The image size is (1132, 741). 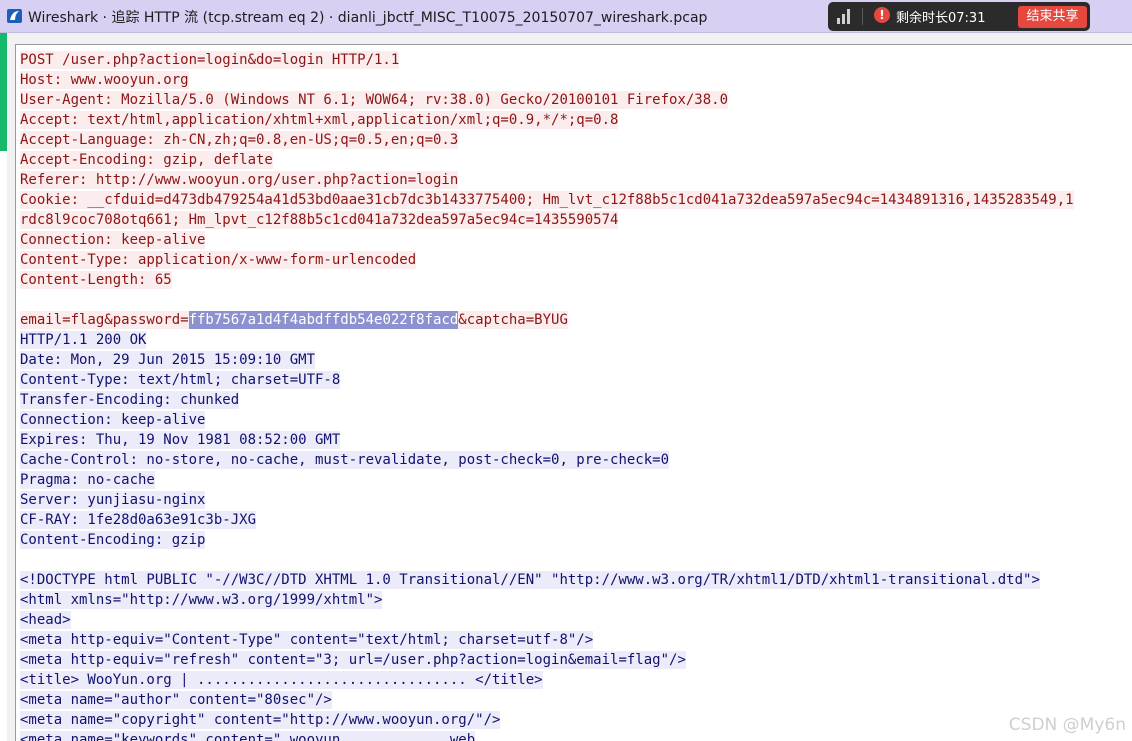 I want to click on remaining-time-label: 剩余时长07:31, so click(x=941, y=18).